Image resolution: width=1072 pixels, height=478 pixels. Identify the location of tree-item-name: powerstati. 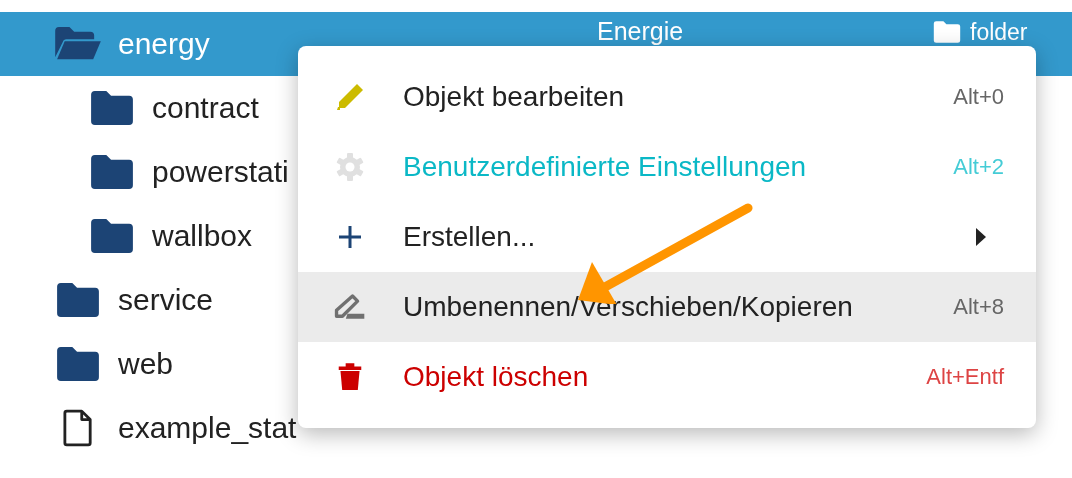
(220, 172).